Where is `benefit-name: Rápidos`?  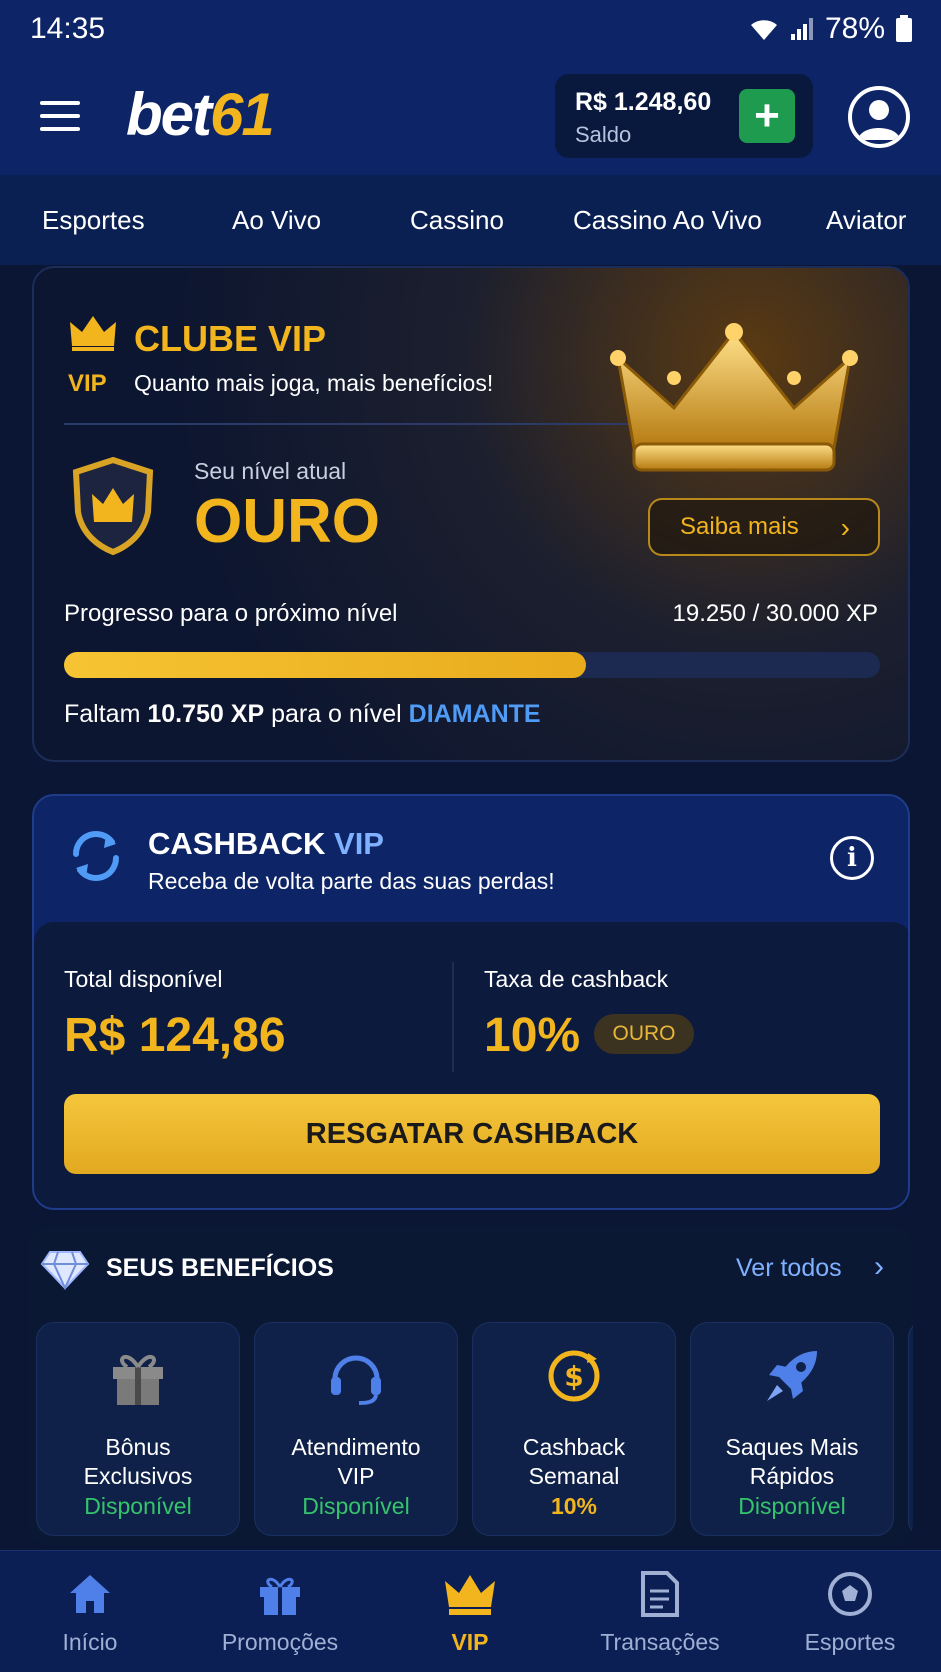 benefit-name: Rápidos is located at coordinates (792, 1476).